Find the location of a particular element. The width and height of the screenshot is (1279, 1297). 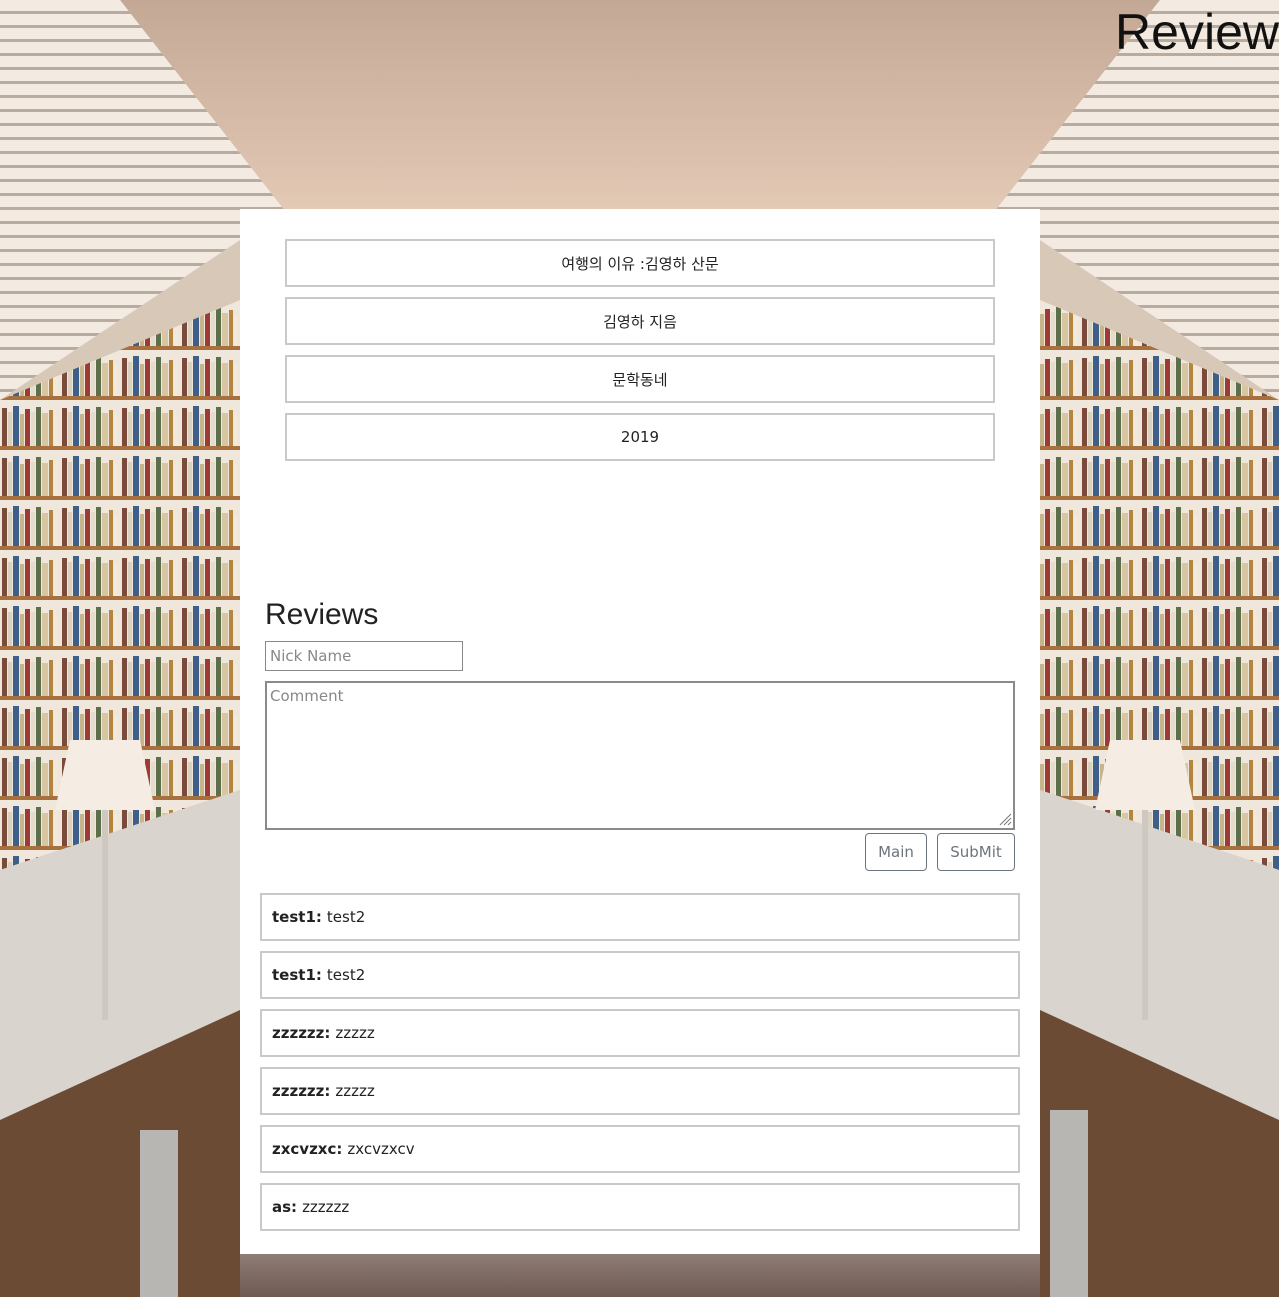

comment-textarea is located at coordinates (640, 755).